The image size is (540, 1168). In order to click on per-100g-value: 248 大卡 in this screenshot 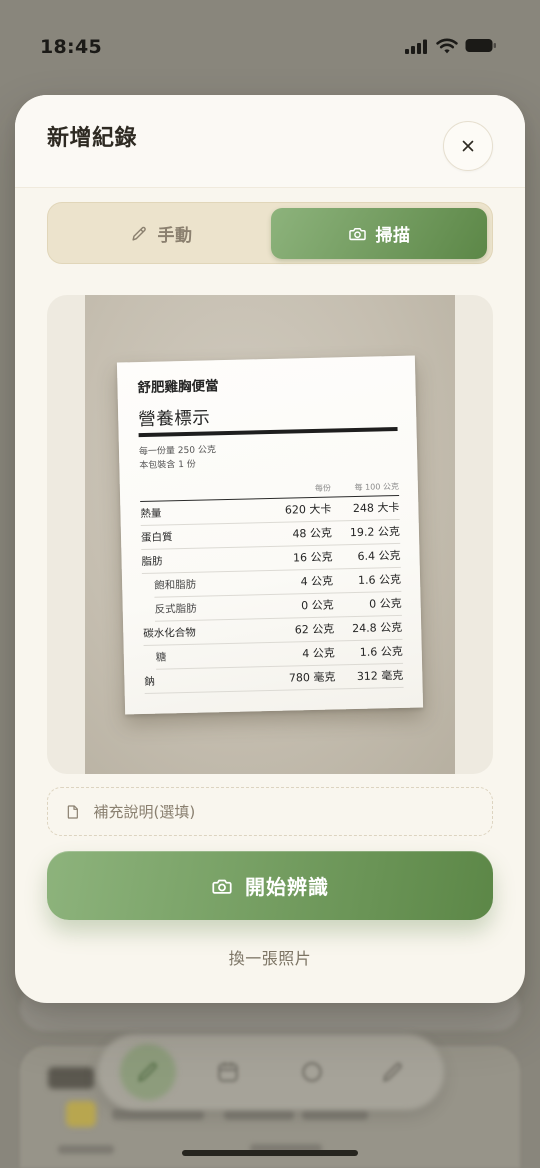, I will do `click(376, 507)`.